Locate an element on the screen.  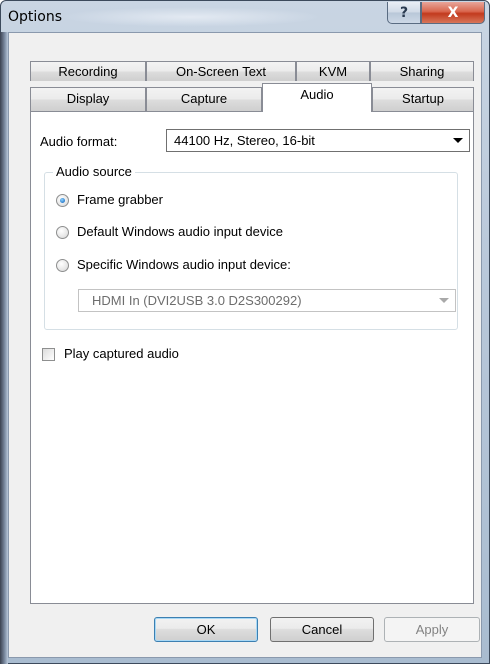
tab-on-screen-text: On-Screen Text is located at coordinates (221, 71).